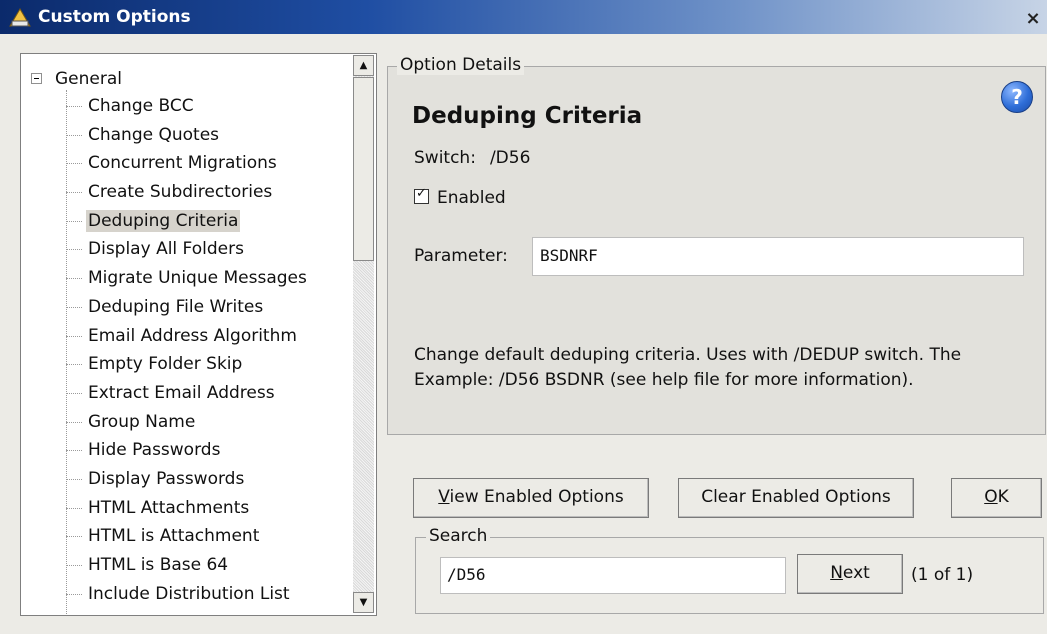 Image resolution: width=1047 pixels, height=634 pixels. Describe the element at coordinates (569, 255) in the screenshot. I see `parameter-value: BSDNRF` at that location.